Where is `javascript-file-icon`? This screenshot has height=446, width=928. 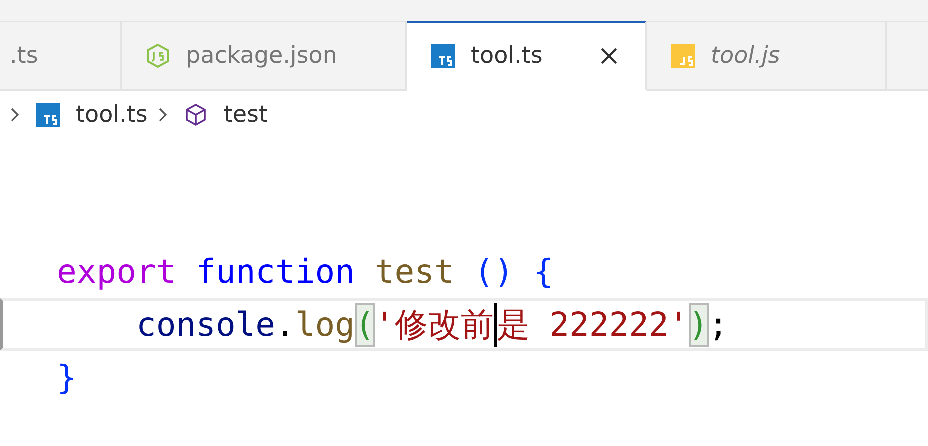
javascript-file-icon is located at coordinates (683, 56).